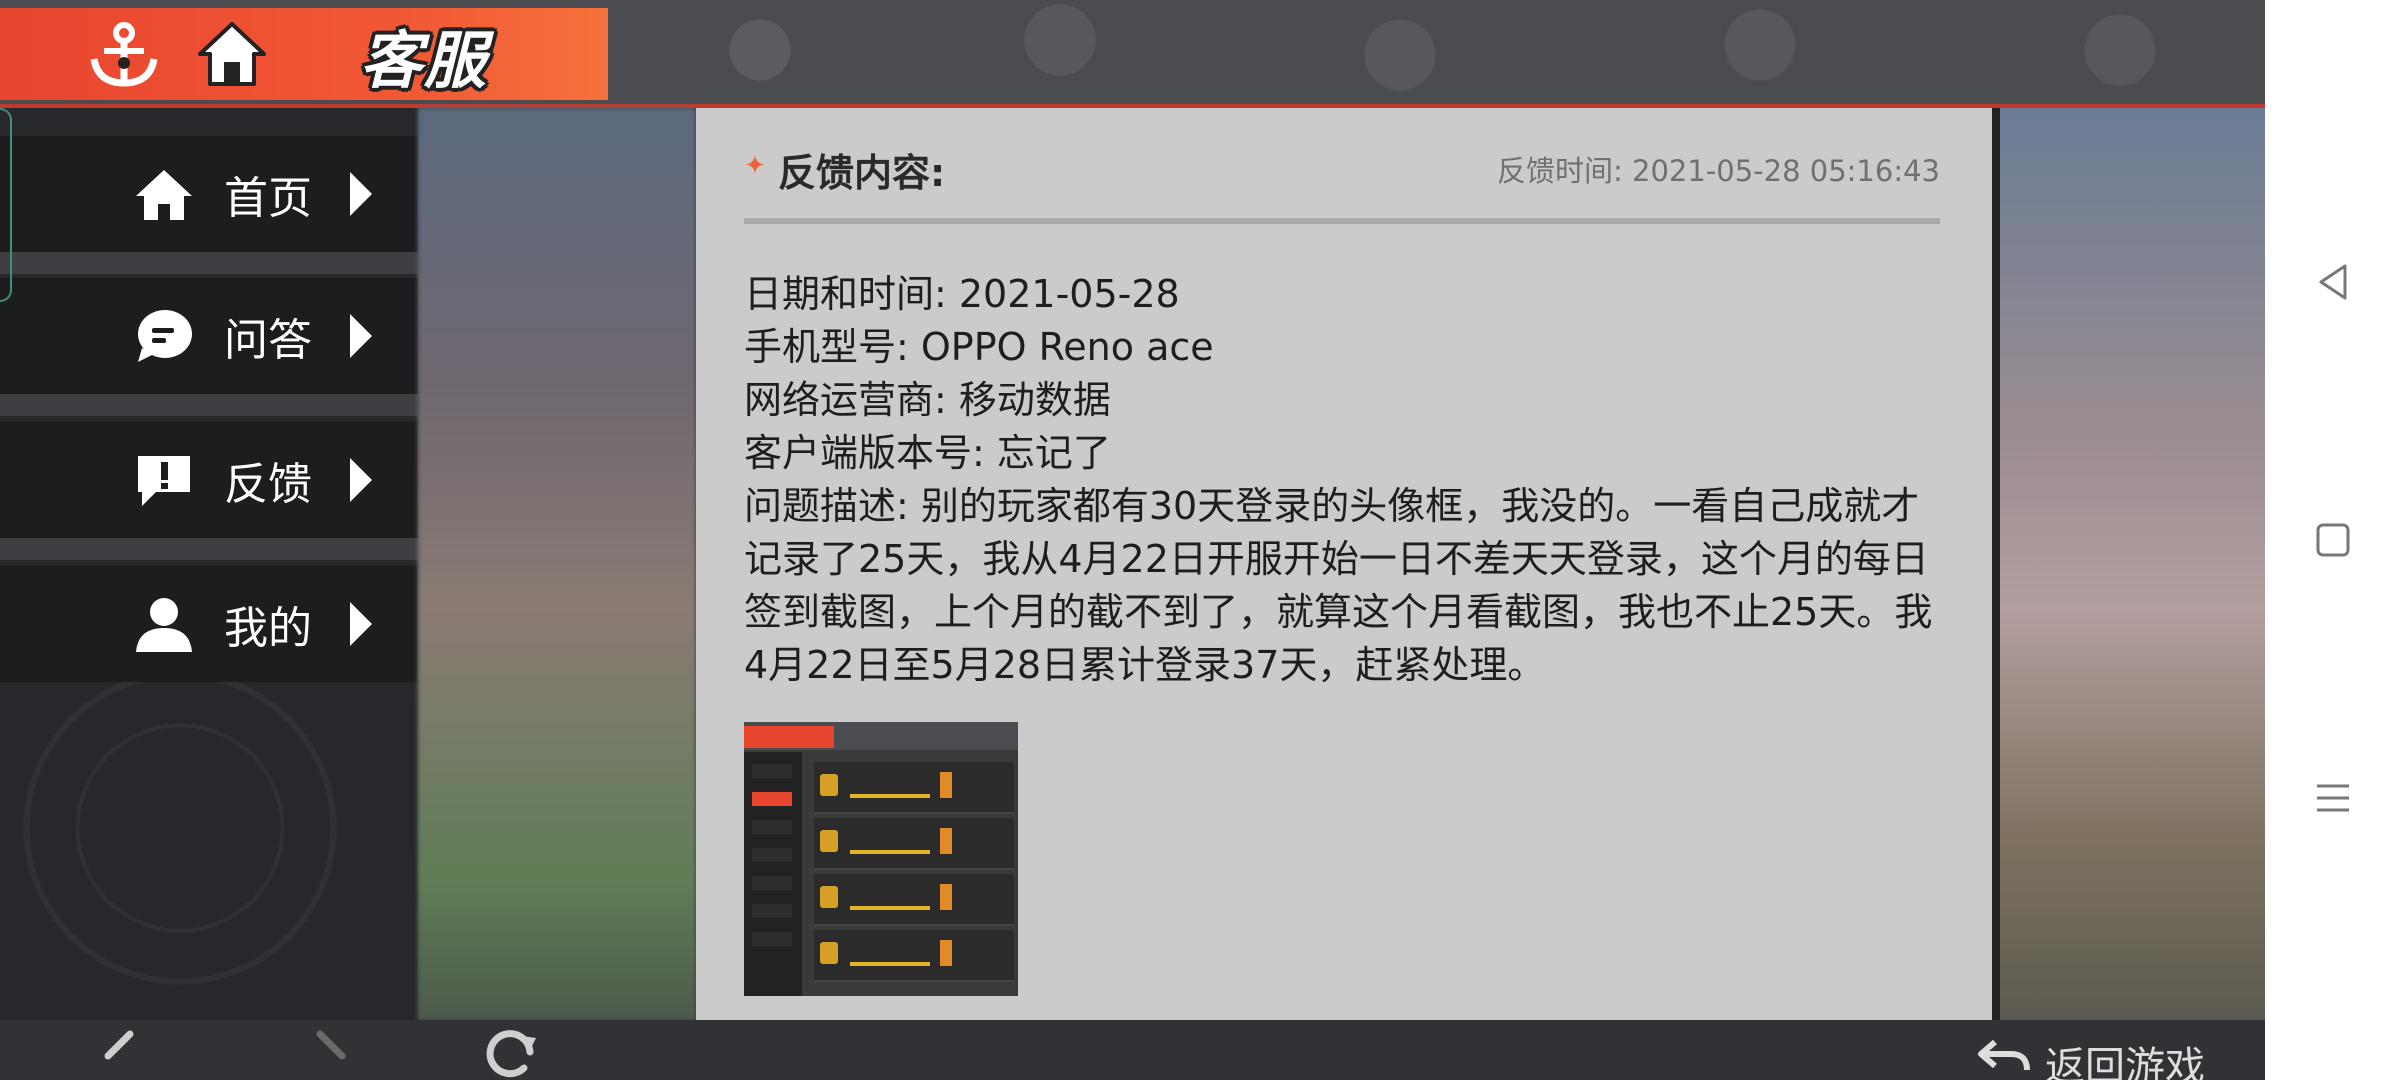  I want to click on nav-home-icon, so click(2333, 540).